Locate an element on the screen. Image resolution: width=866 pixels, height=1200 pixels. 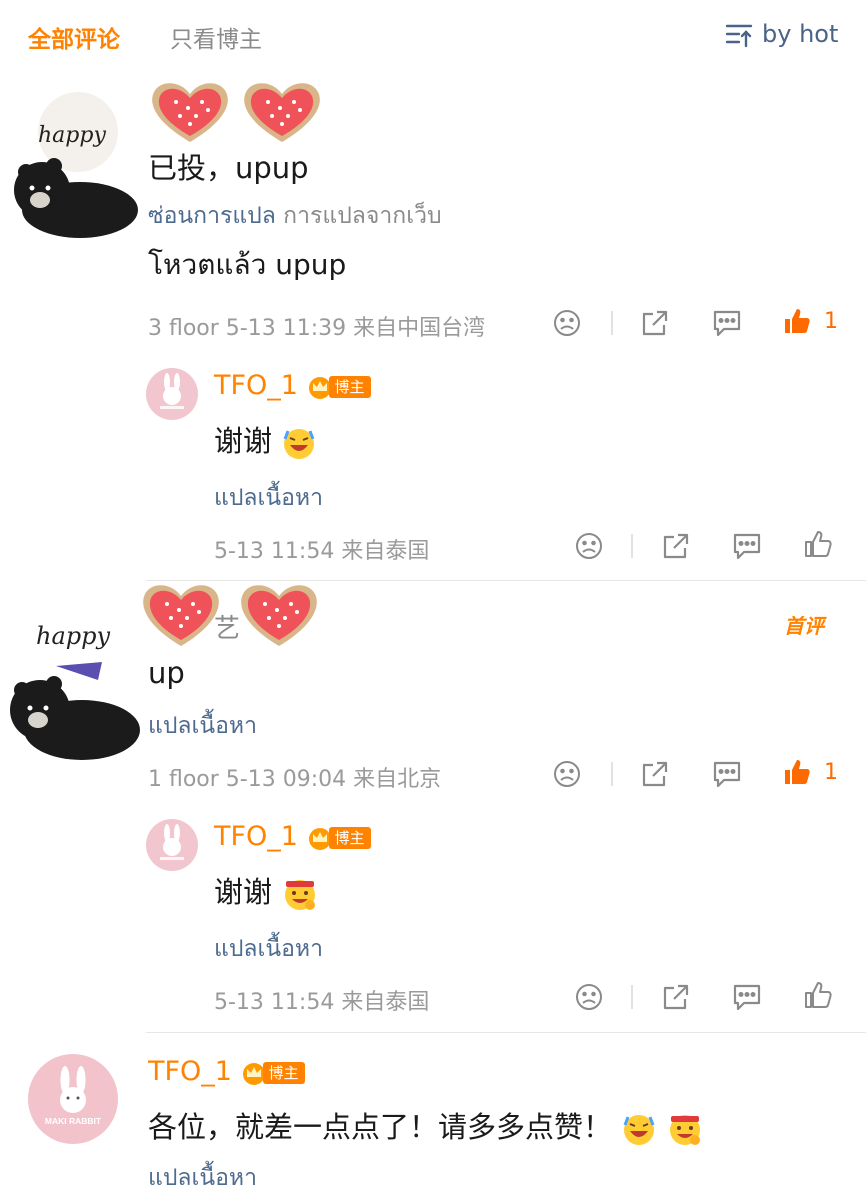
username-fragment: 艺 is located at coordinates (227, 629).